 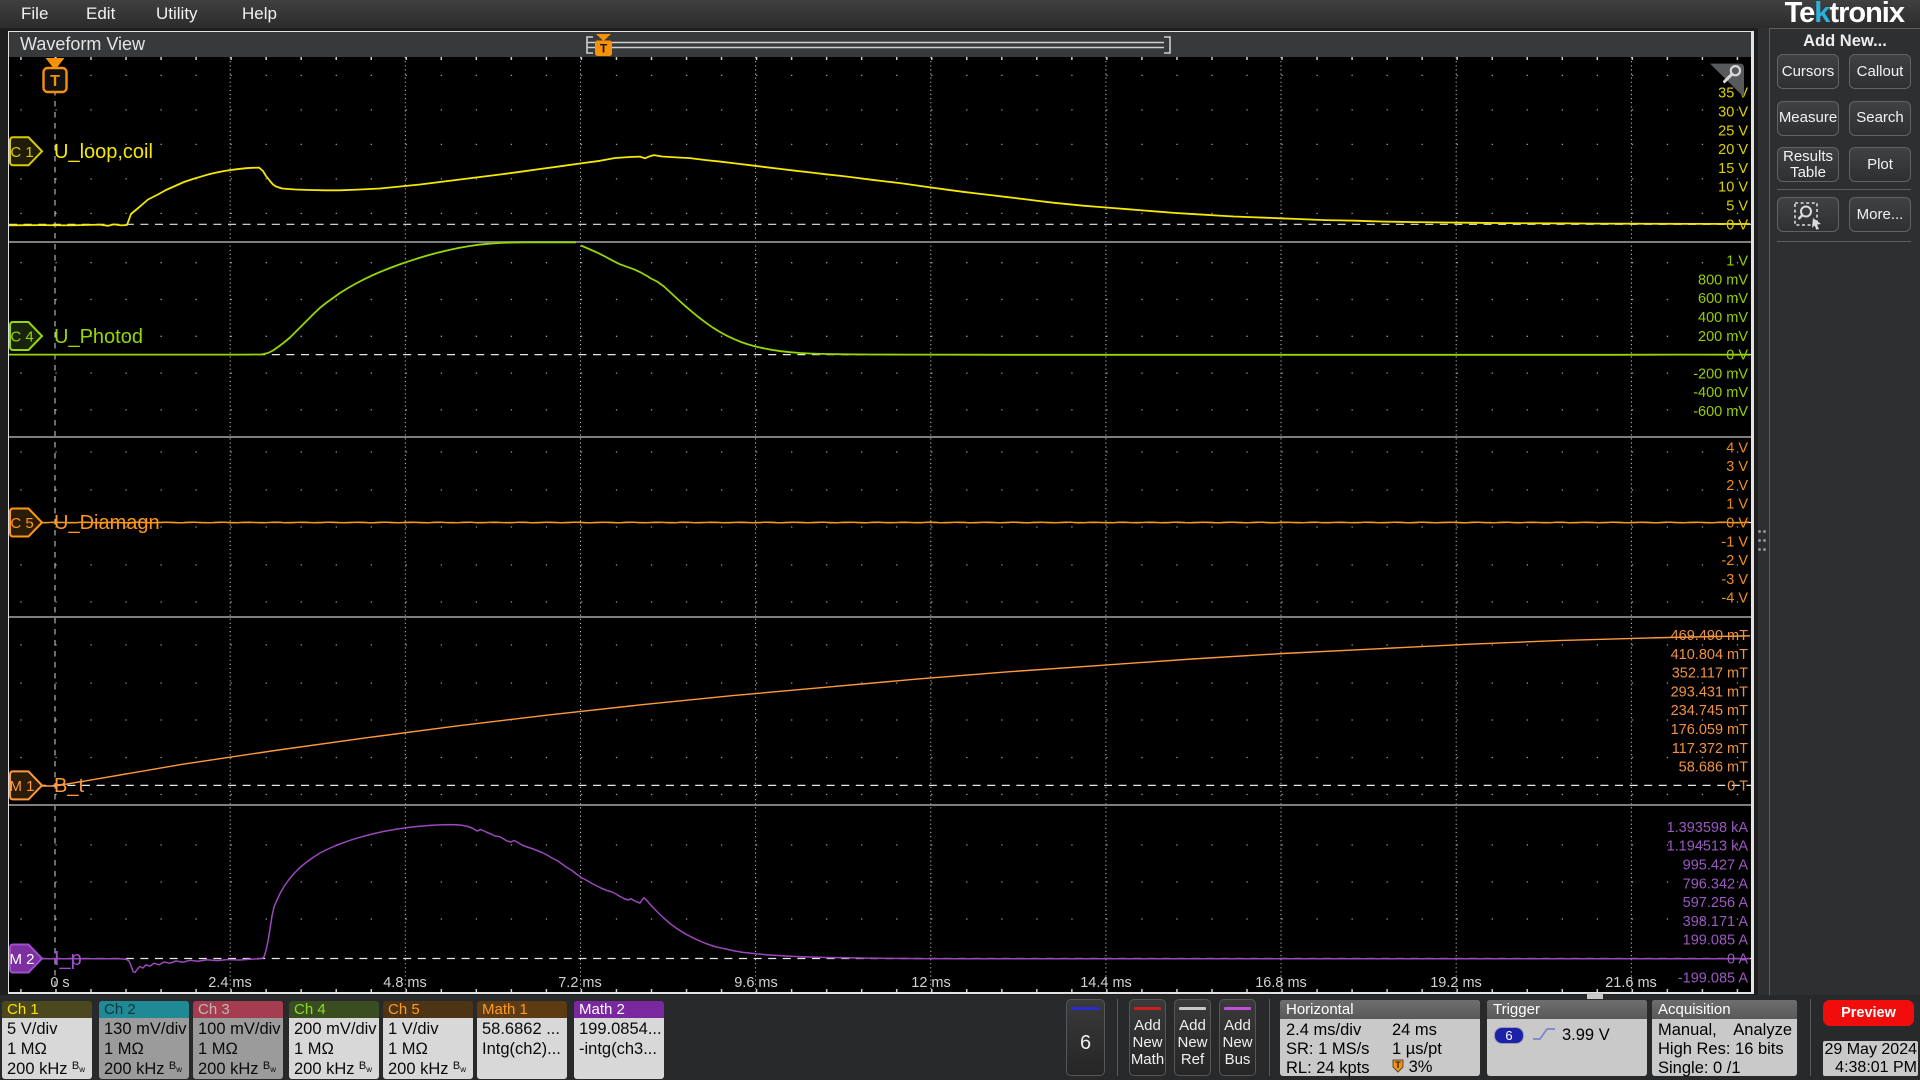 I want to click on svg-text: -4 V, so click(x=1734, y=599).